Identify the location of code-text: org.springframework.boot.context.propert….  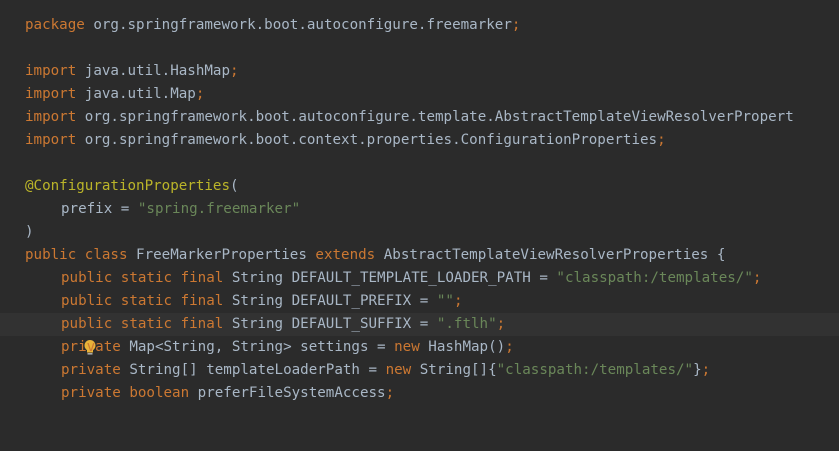
(367, 140).